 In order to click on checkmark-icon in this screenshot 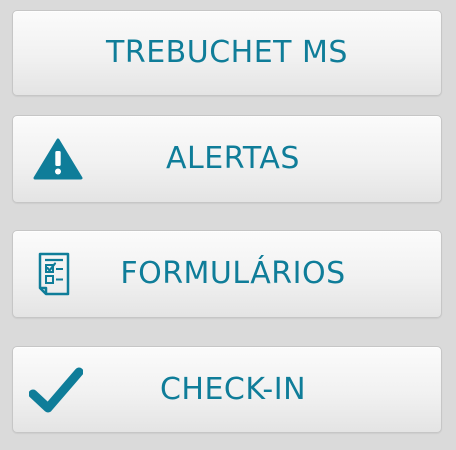, I will do `click(56, 389)`.